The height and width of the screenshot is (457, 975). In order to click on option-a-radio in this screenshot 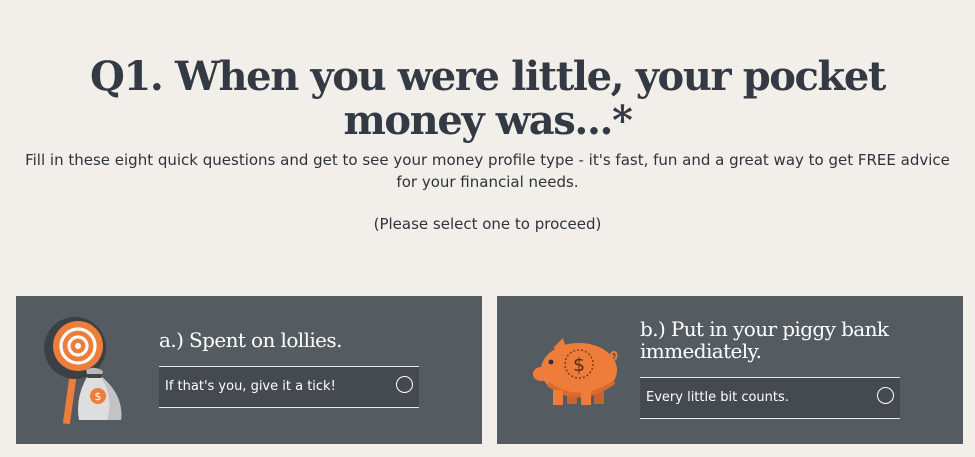, I will do `click(404, 384)`.